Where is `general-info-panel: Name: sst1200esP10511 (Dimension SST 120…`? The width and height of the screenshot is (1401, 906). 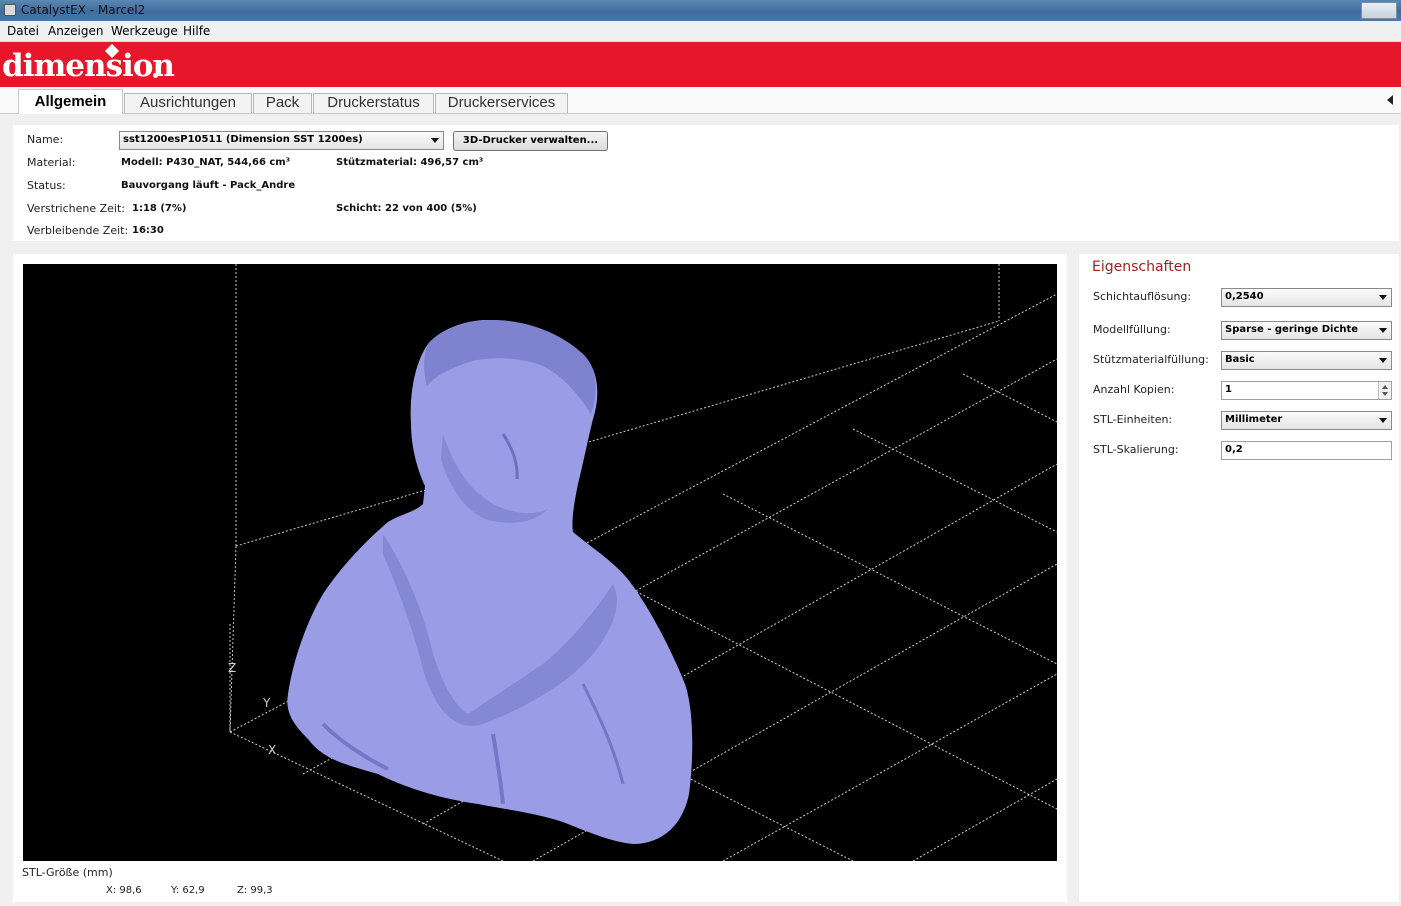 general-info-panel: Name: sst1200esP10511 (Dimension SST 120… is located at coordinates (706, 183).